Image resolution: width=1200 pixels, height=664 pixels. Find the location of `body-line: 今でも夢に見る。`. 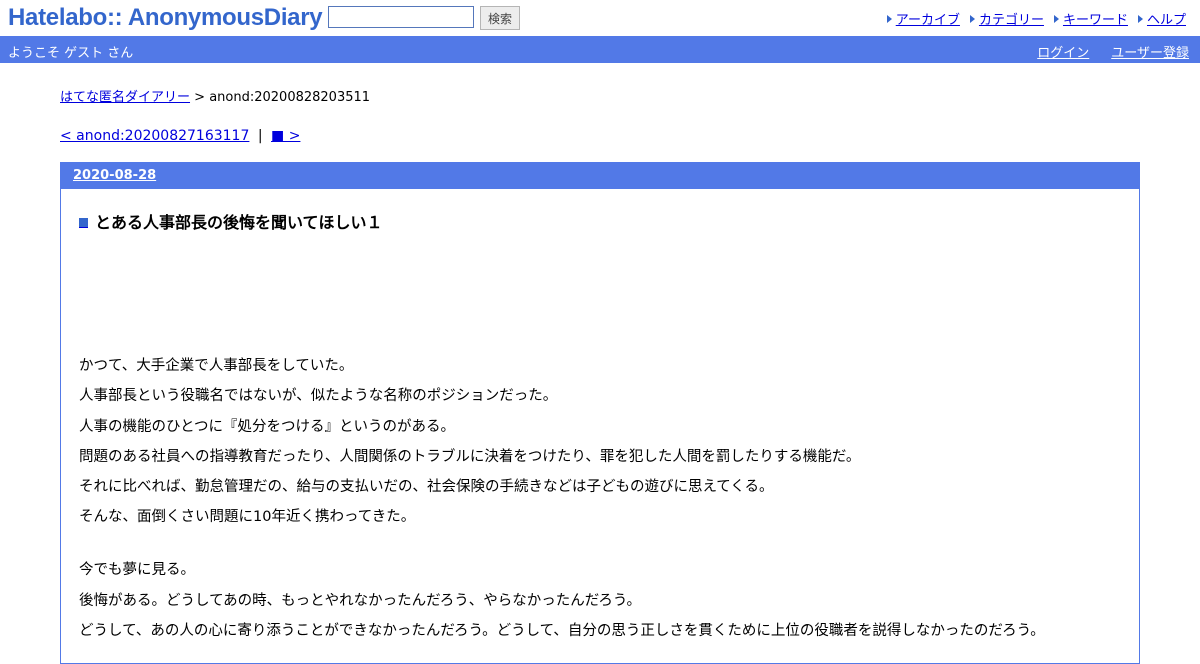

body-line: 今でも夢に見る。 is located at coordinates (137, 570).